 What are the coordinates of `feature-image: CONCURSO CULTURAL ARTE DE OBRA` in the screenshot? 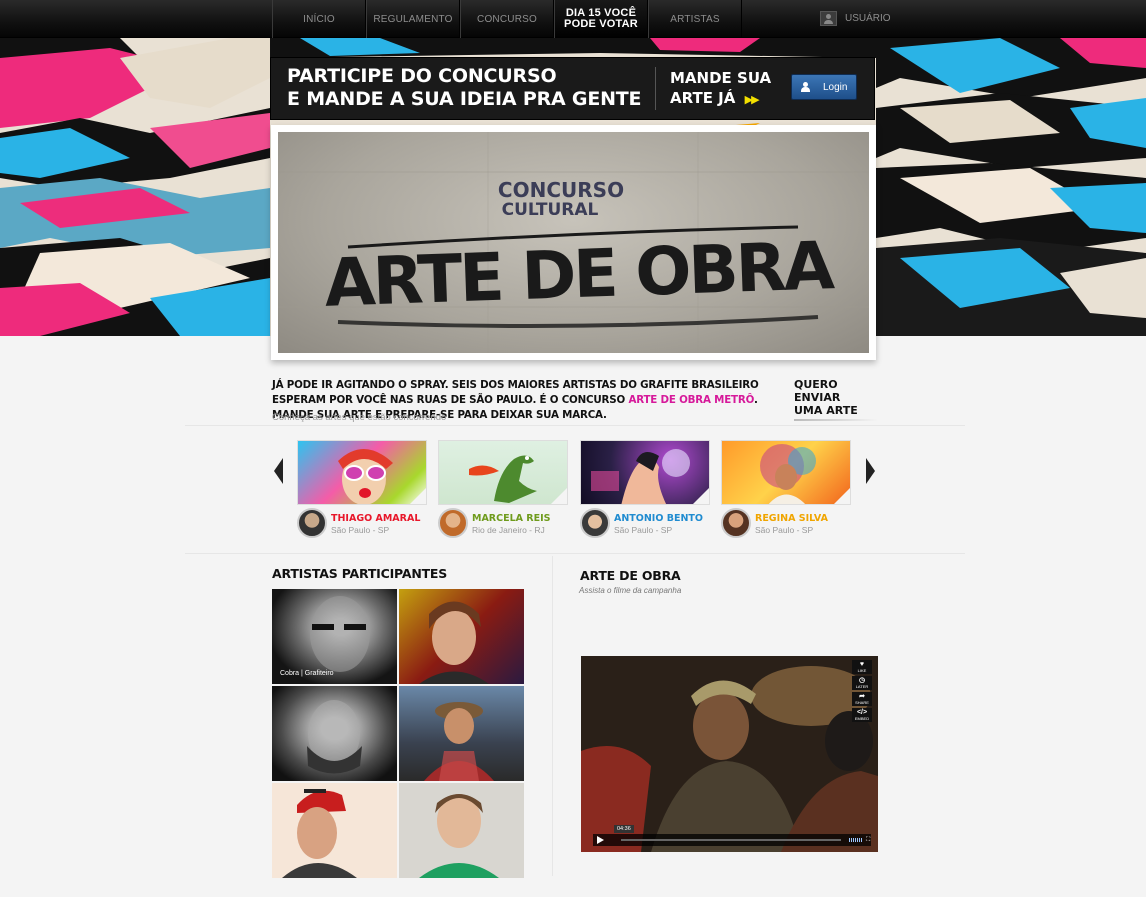 It's located at (573, 242).